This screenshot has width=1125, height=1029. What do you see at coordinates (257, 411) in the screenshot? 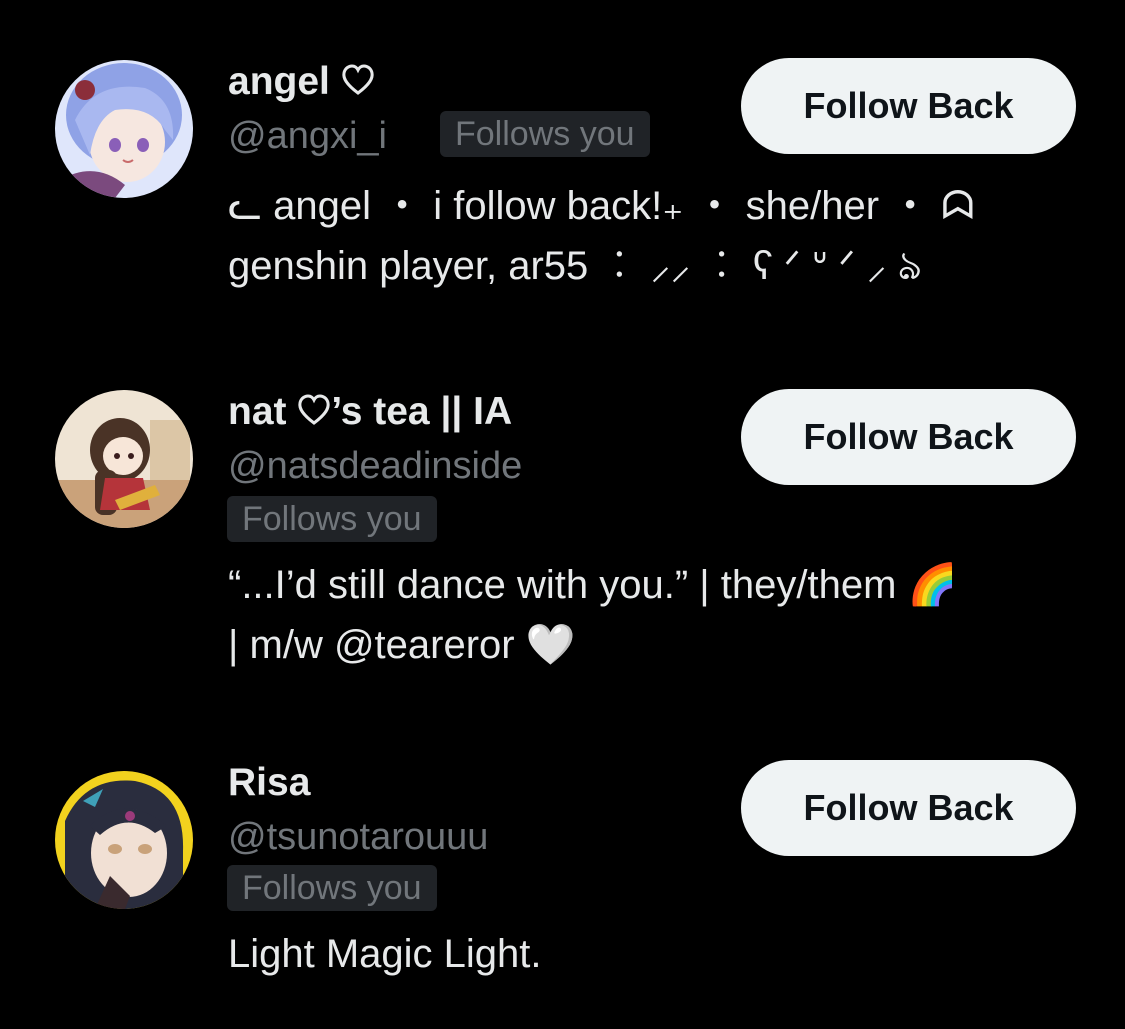
I see `display-name-text: nat` at bounding box center [257, 411].